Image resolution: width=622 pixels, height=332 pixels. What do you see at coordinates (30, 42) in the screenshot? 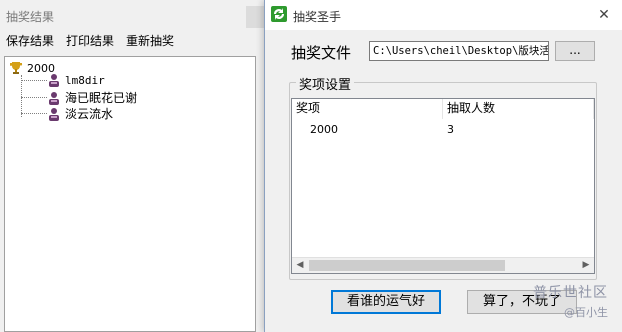
I see `menu-save-results: 保存结果` at bounding box center [30, 42].